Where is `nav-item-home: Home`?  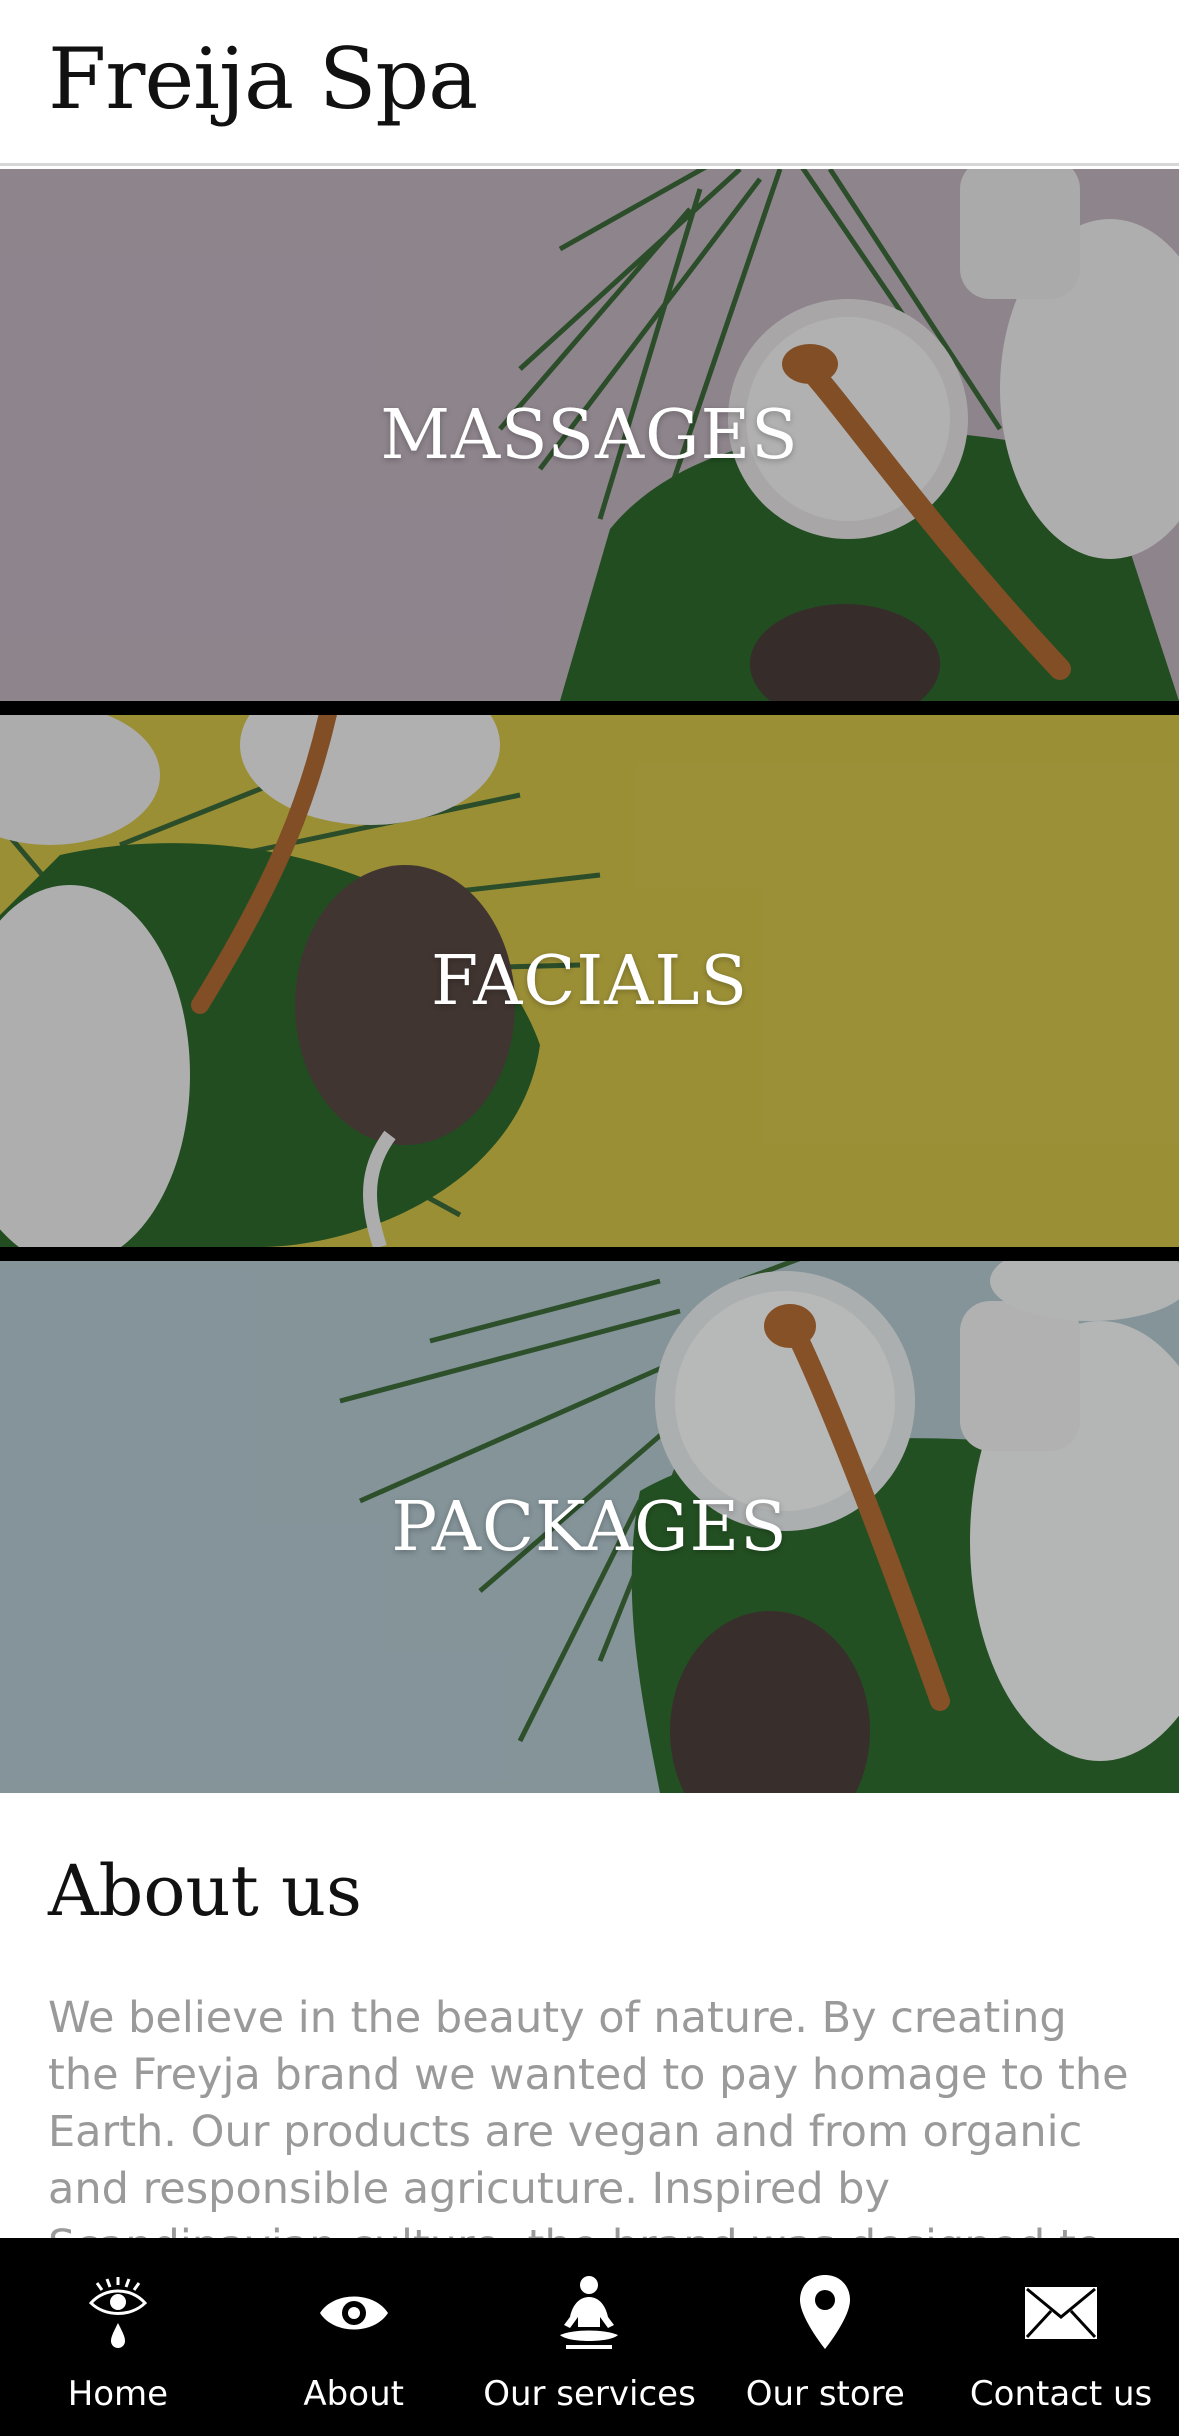
nav-item-home: Home is located at coordinates (118, 2337).